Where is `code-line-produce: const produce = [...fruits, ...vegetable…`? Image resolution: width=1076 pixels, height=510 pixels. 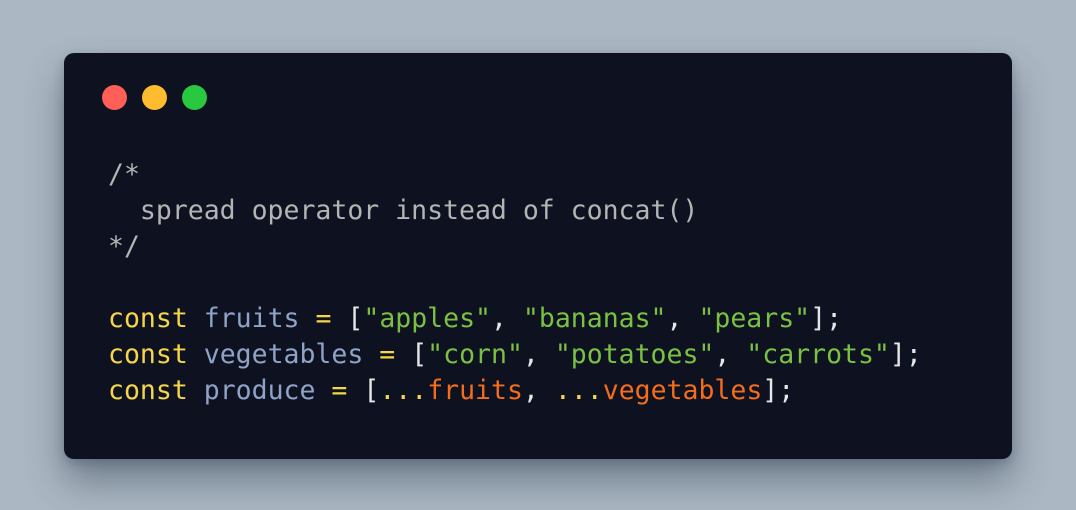
code-line-produce: const produce = [...fruits, ...vegetable… is located at coordinates (515, 391).